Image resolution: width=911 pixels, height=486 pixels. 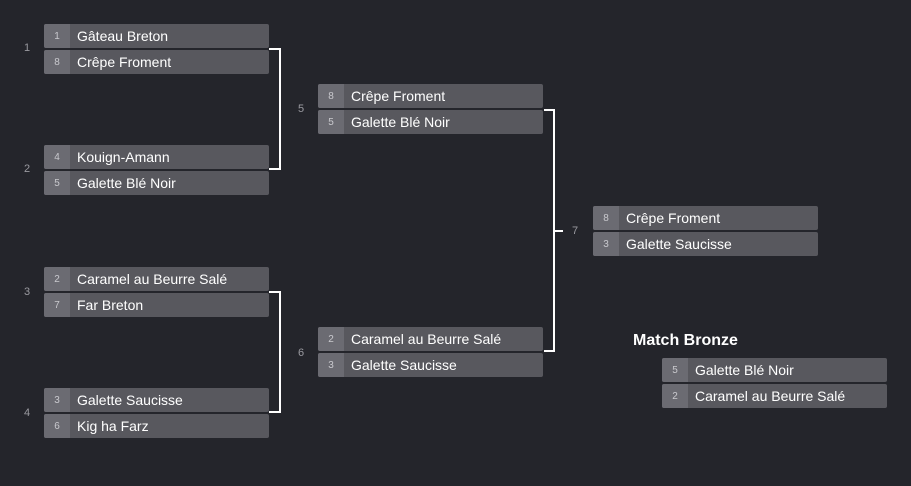 What do you see at coordinates (27, 48) in the screenshot?
I see `match-number: 1` at bounding box center [27, 48].